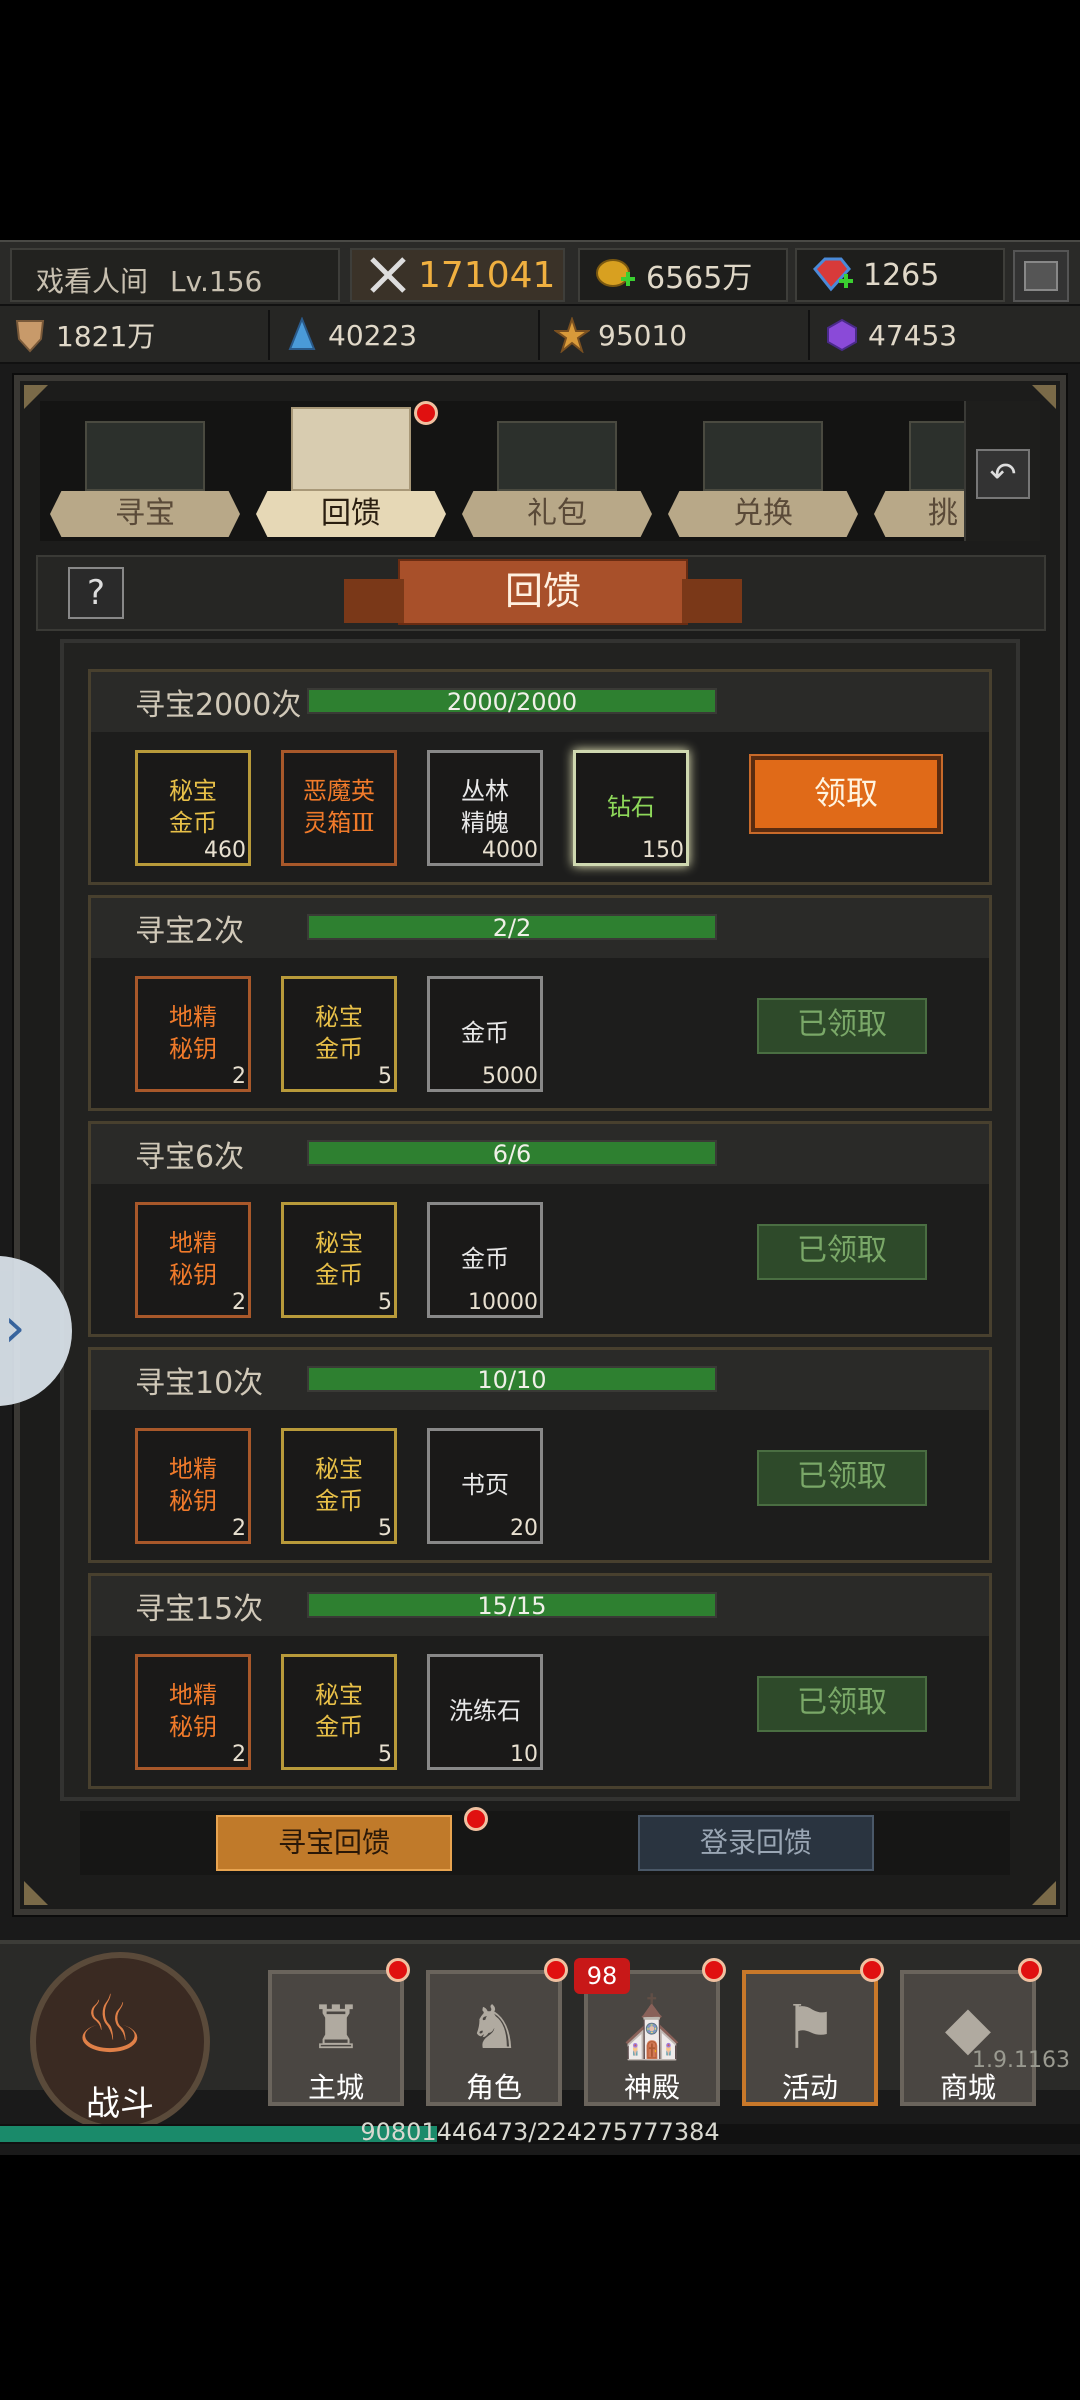  What do you see at coordinates (493, 2087) in the screenshot?
I see `nav-label: 角色` at bounding box center [493, 2087].